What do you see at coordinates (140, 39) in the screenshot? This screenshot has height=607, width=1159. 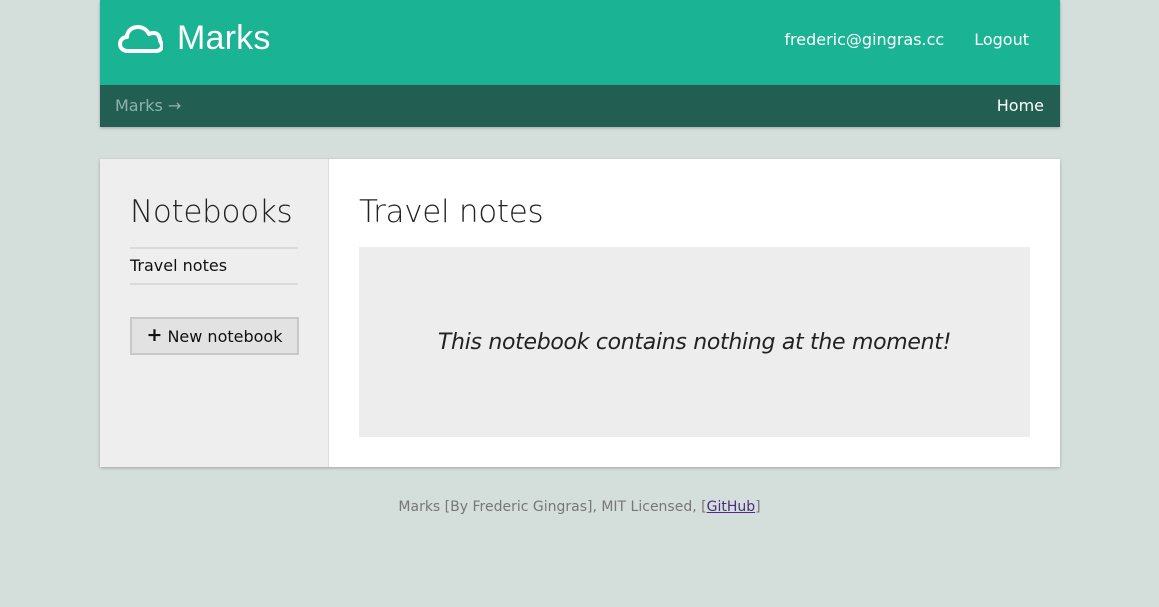 I see `cloud-icon` at bounding box center [140, 39].